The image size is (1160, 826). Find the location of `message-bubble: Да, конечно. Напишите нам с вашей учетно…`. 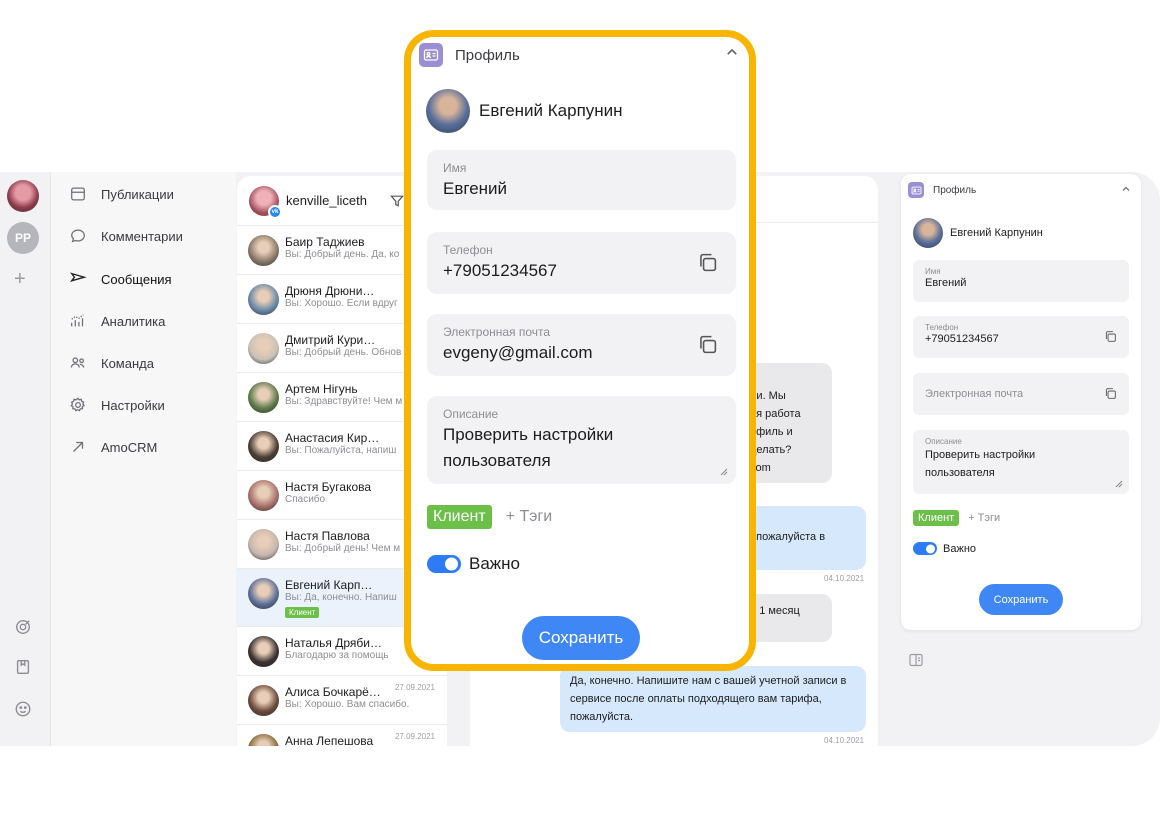

message-bubble: Да, конечно. Напишите нам с вашей учетно… is located at coordinates (713, 699).